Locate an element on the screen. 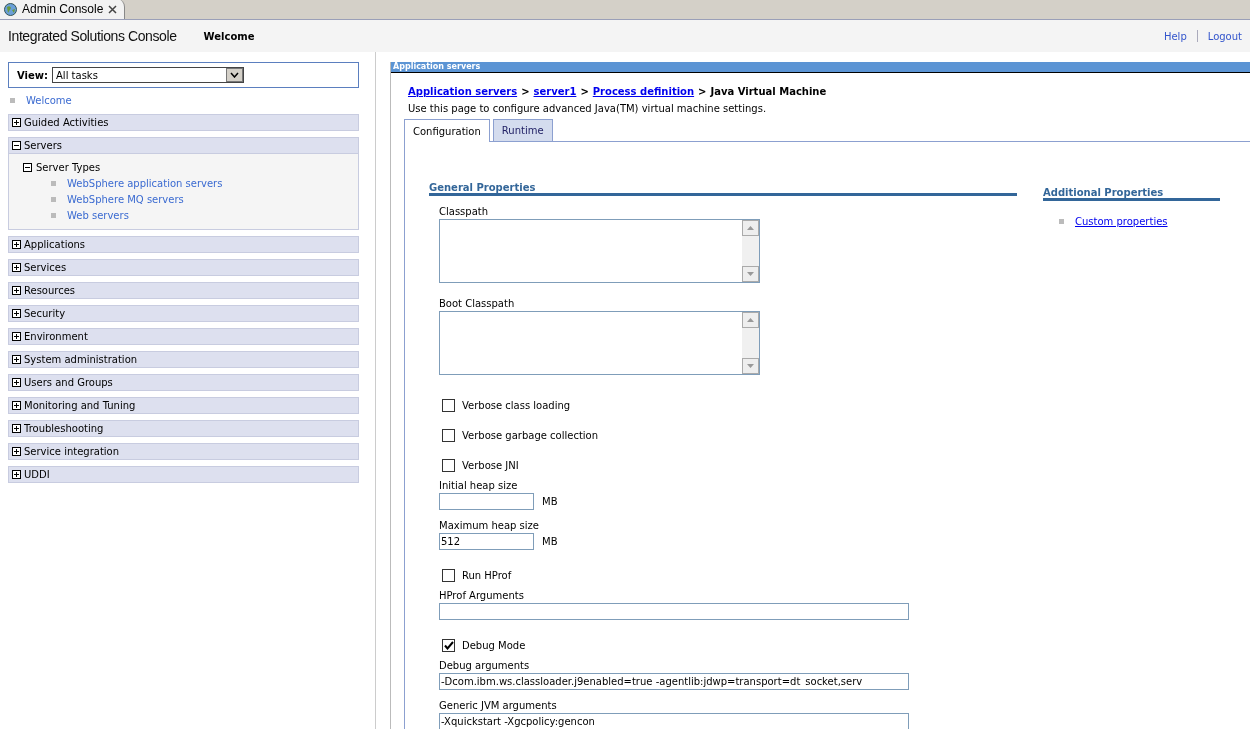 This screenshot has width=1250, height=729. browser-tab: Admin Console is located at coordinates (62, 9).